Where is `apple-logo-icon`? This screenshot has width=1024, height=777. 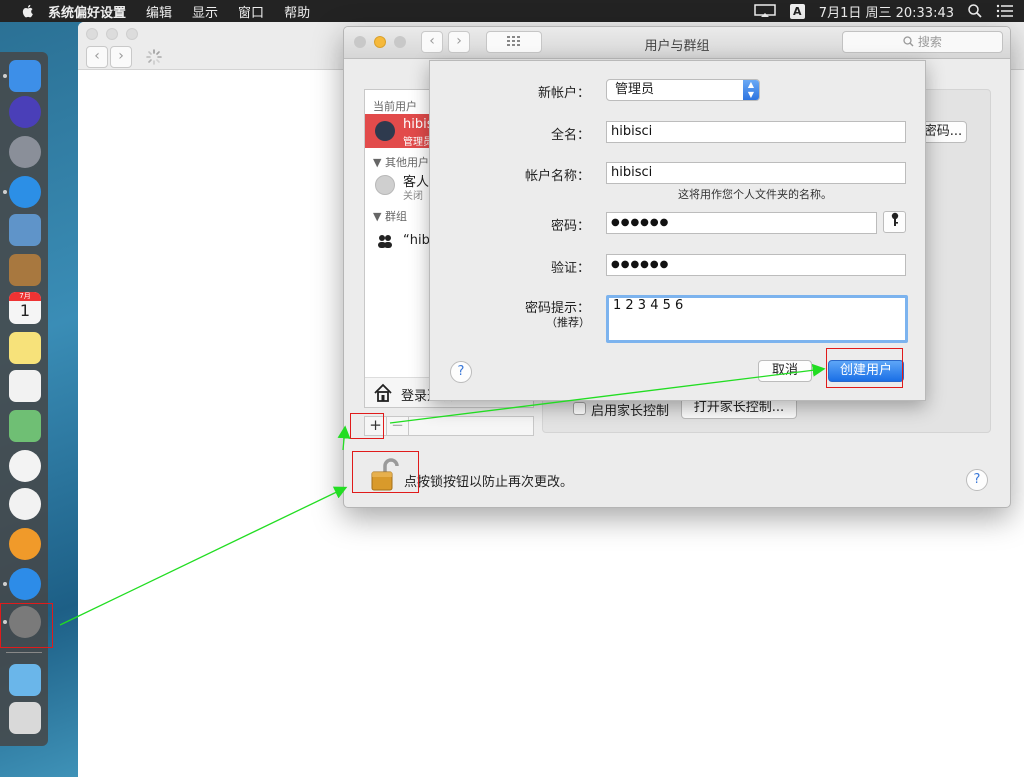
apple-logo-icon is located at coordinates (28, 11).